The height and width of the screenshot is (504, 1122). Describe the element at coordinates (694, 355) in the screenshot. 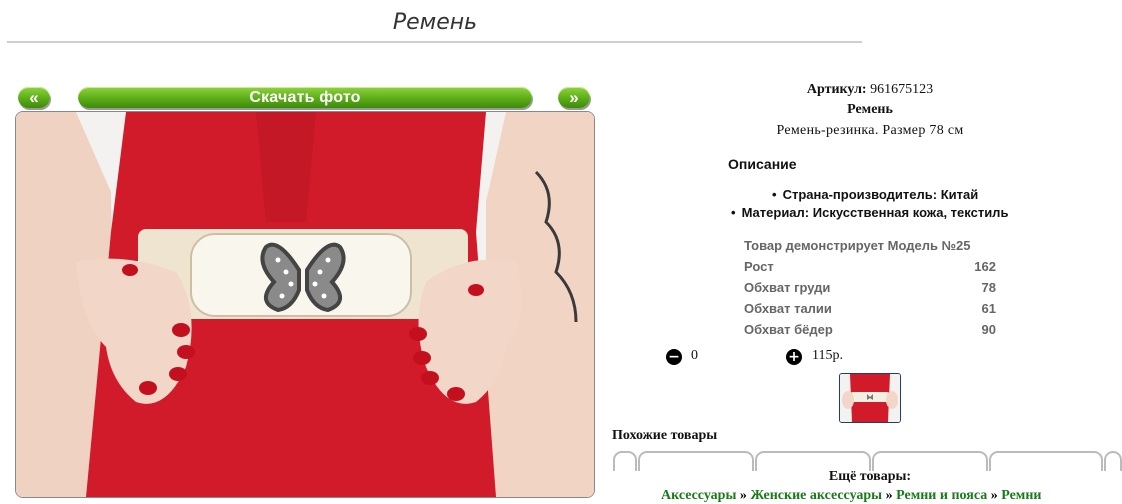

I see `quantity-value: 0` at that location.